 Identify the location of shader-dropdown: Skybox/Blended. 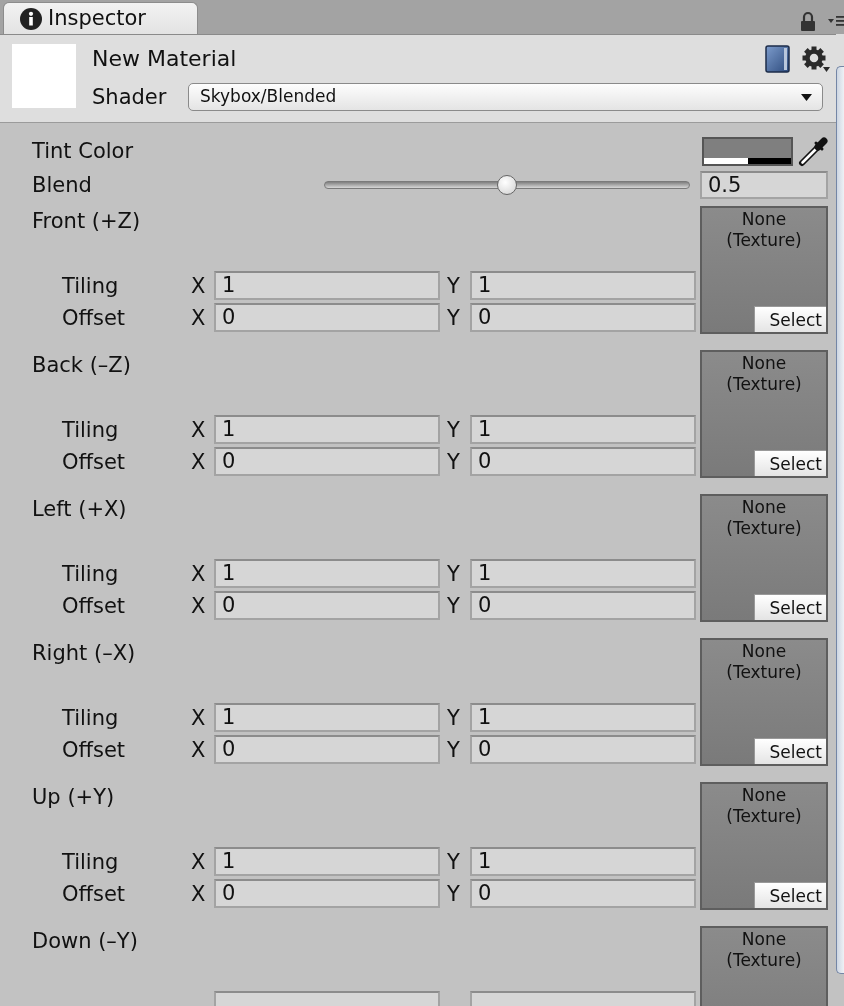
(505, 97).